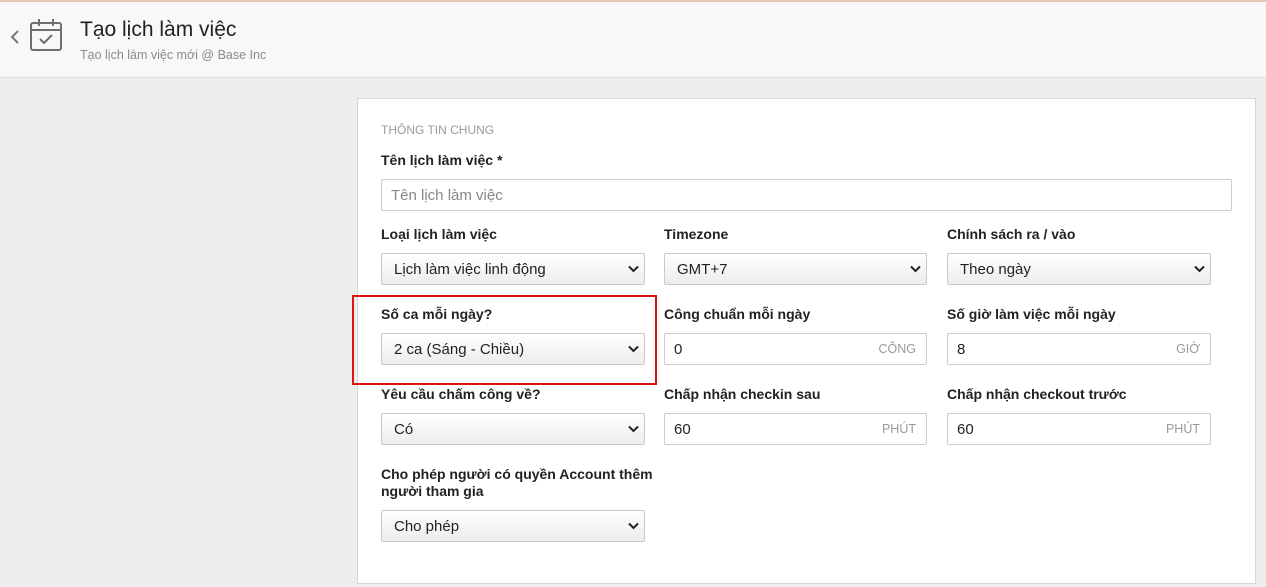 The image size is (1266, 587). Describe the element at coordinates (442, 160) in the screenshot. I see `schedule-name-label: Tên lịch làm việc *` at that location.